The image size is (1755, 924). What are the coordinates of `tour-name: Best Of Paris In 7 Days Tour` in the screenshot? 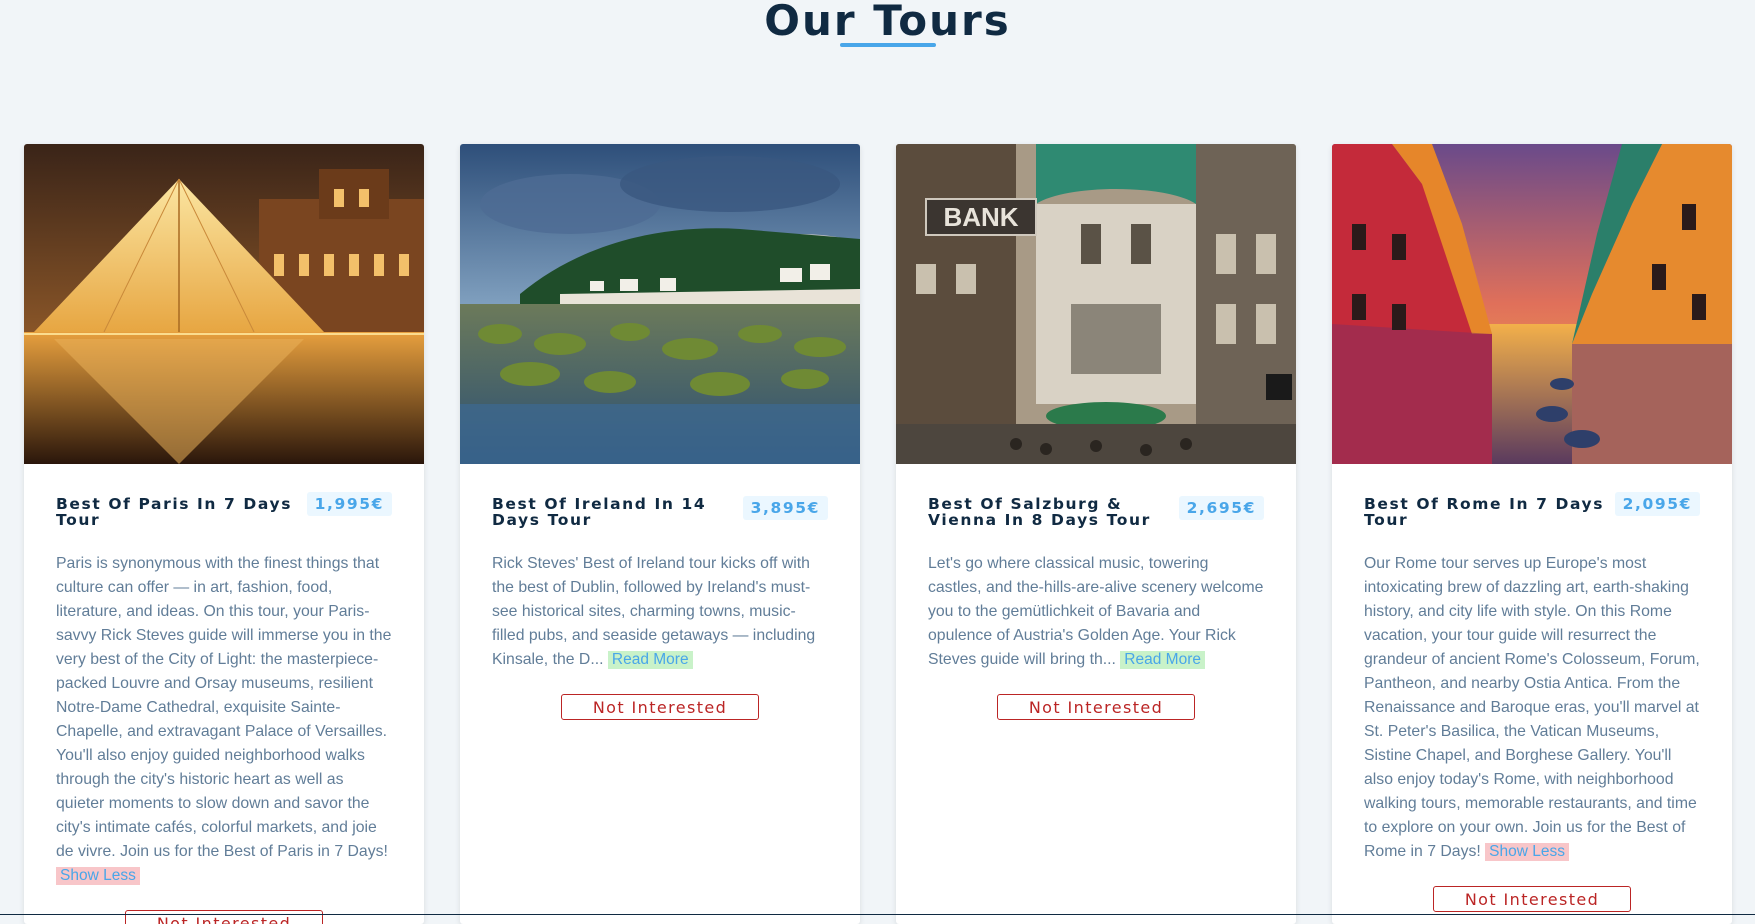 It's located at (174, 512).